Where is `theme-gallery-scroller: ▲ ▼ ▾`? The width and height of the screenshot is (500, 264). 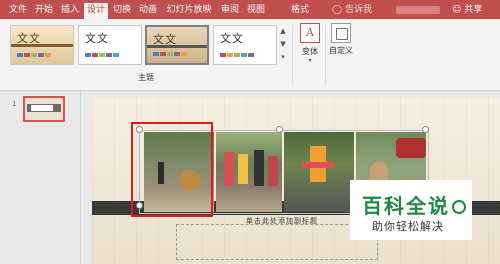 theme-gallery-scroller: ▲ ▼ ▾ is located at coordinates (283, 45).